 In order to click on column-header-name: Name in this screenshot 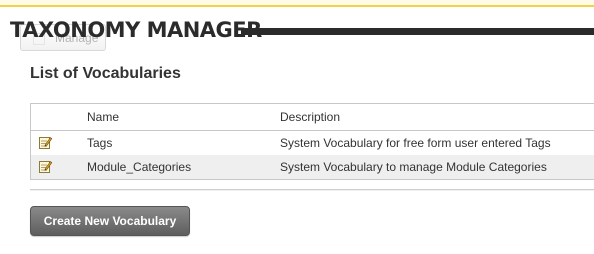, I will do `click(103, 117)`.